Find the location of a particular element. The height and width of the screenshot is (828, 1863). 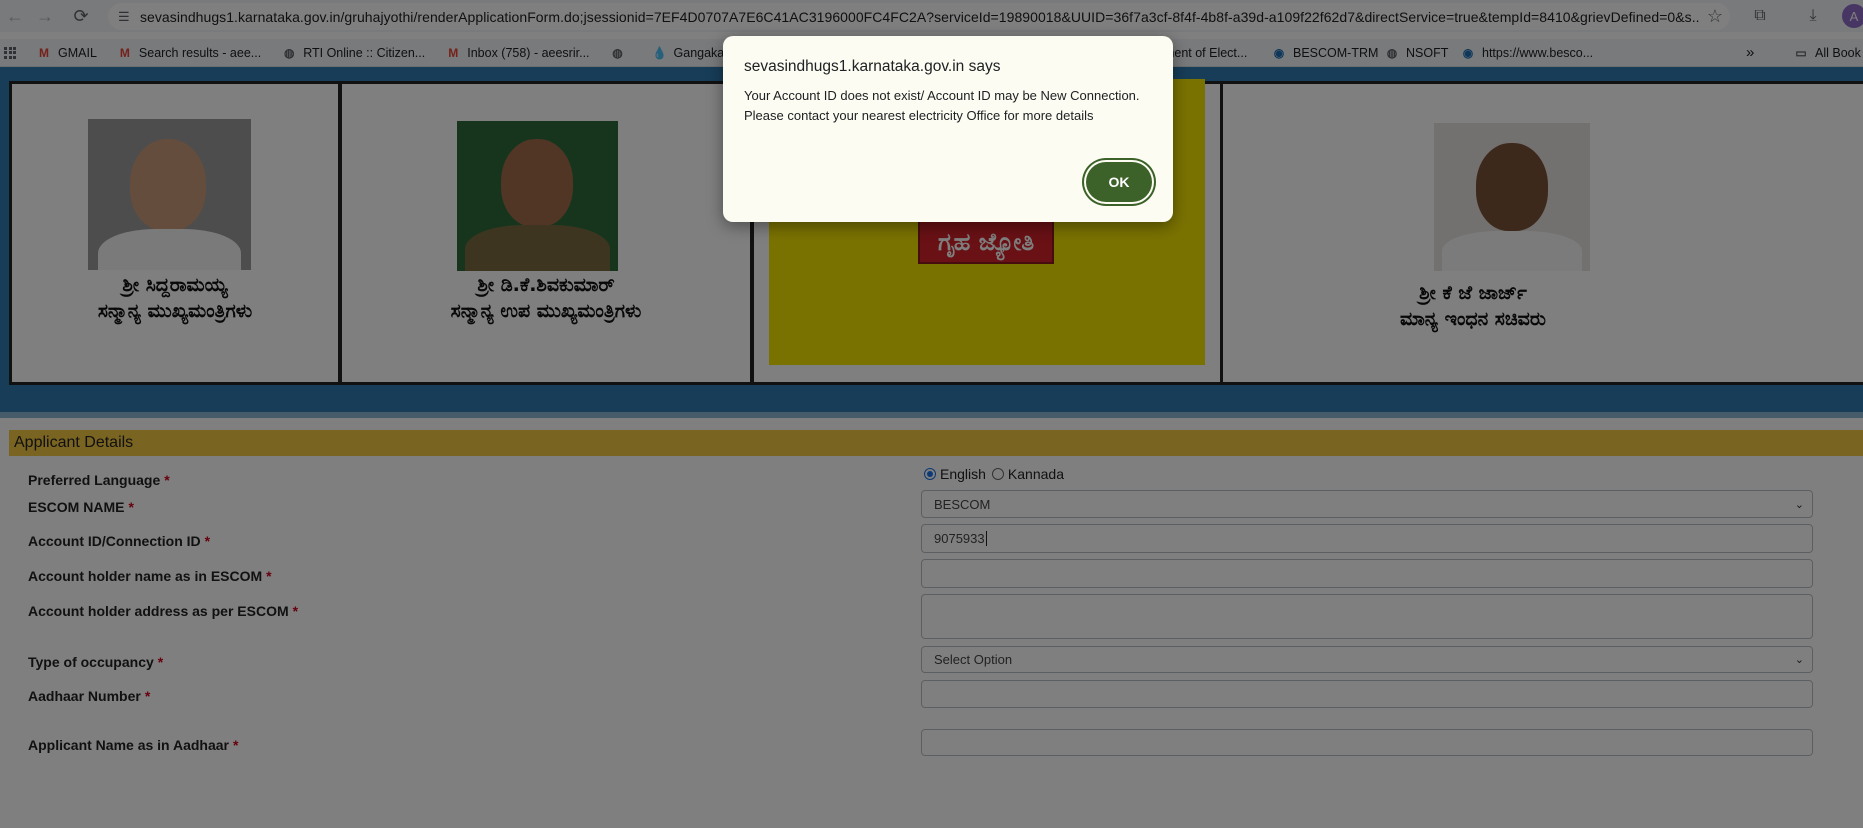

ok-button: OK is located at coordinates (1119, 182).